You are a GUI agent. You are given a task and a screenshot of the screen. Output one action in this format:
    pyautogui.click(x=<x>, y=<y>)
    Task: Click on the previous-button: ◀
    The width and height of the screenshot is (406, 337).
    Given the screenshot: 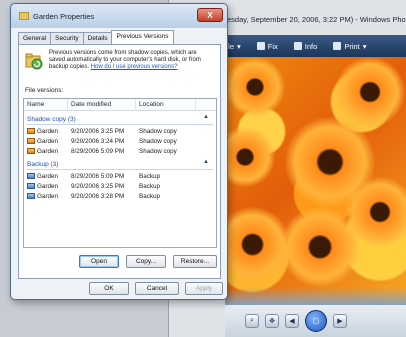 What is the action you would take?
    pyautogui.click(x=292, y=321)
    